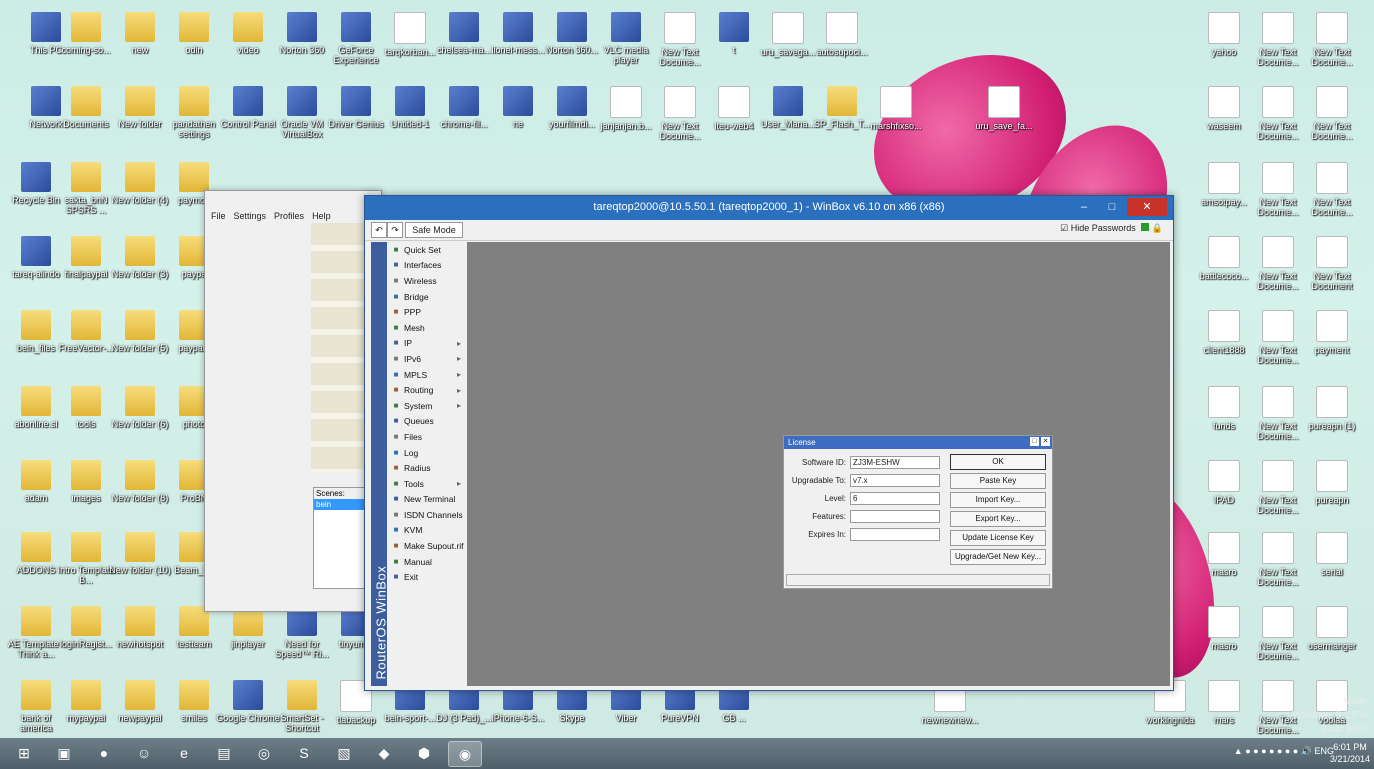 The height and width of the screenshot is (769, 1374). I want to click on ok-button: OK, so click(998, 462).